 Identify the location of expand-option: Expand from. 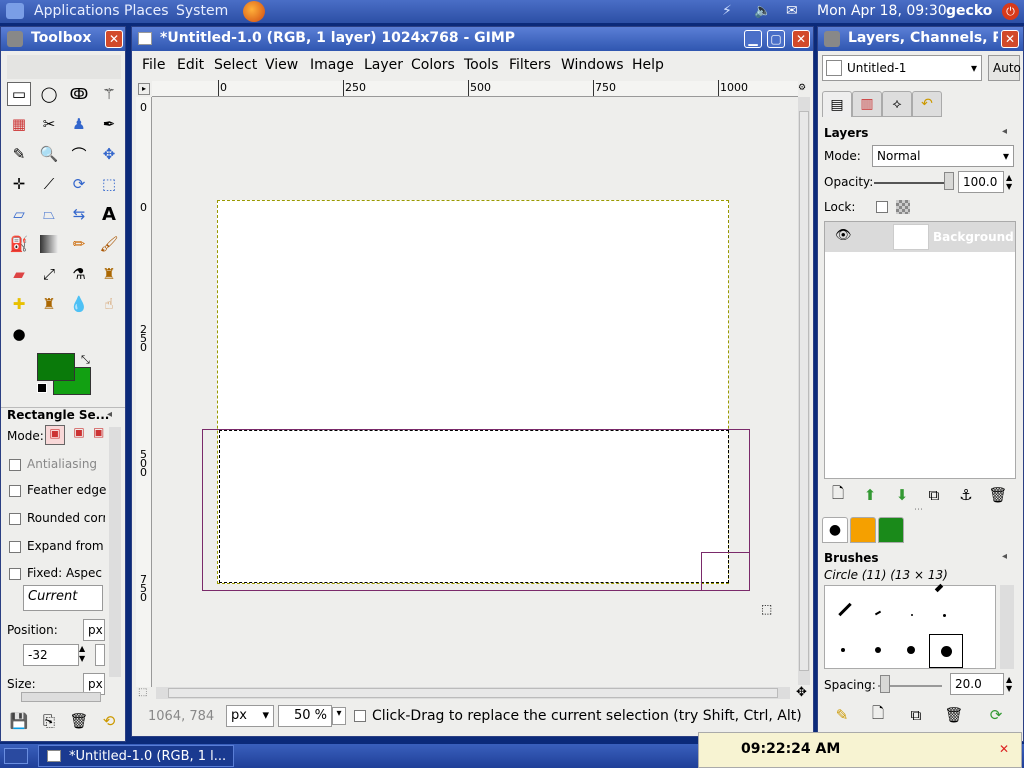
(57, 546).